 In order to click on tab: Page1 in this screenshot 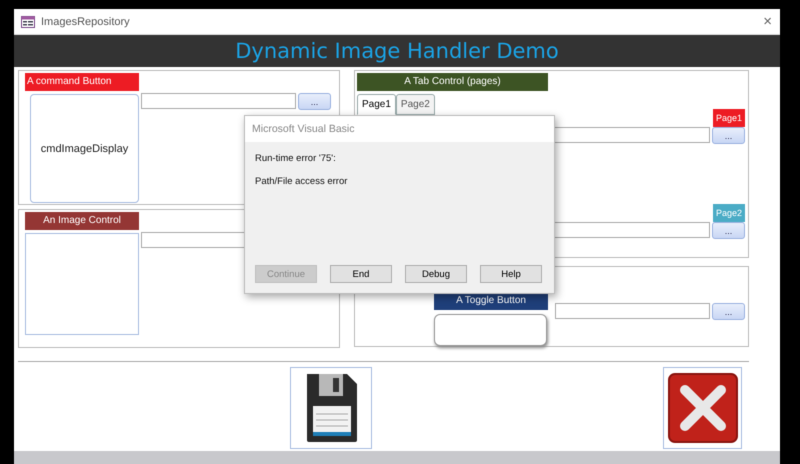, I will do `click(376, 104)`.